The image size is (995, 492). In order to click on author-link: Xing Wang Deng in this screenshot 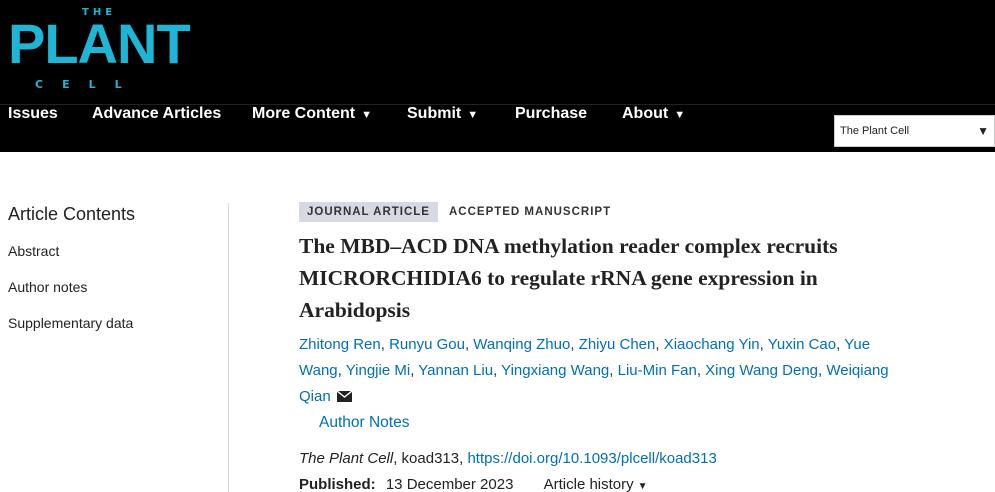, I will do `click(761, 370)`.